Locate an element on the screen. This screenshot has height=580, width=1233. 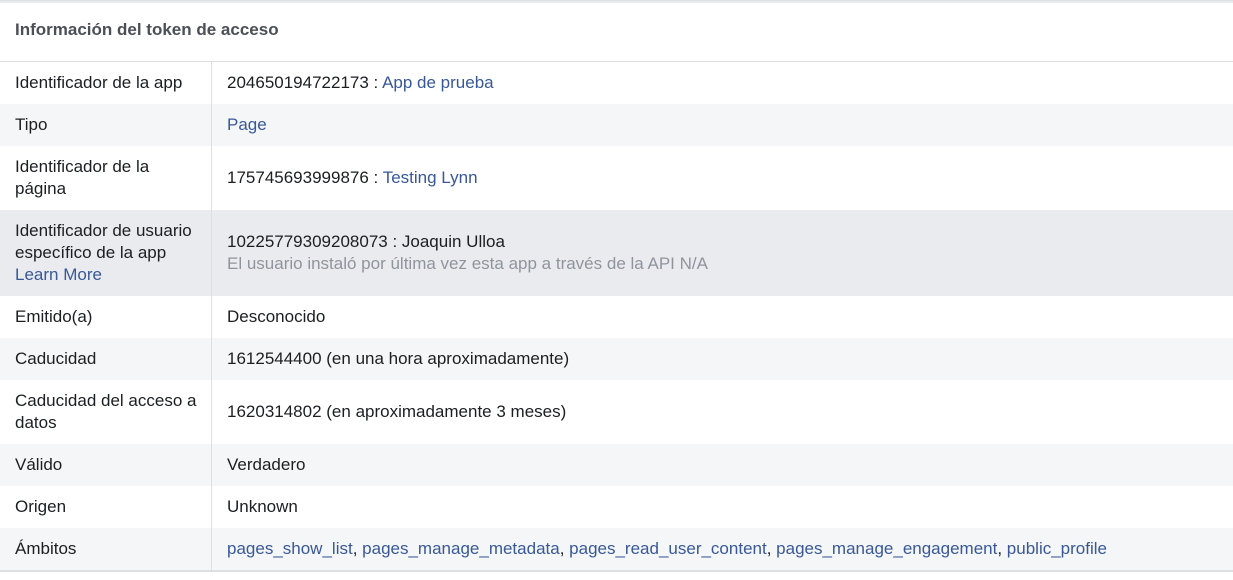
row-label: Válido is located at coordinates (106, 465).